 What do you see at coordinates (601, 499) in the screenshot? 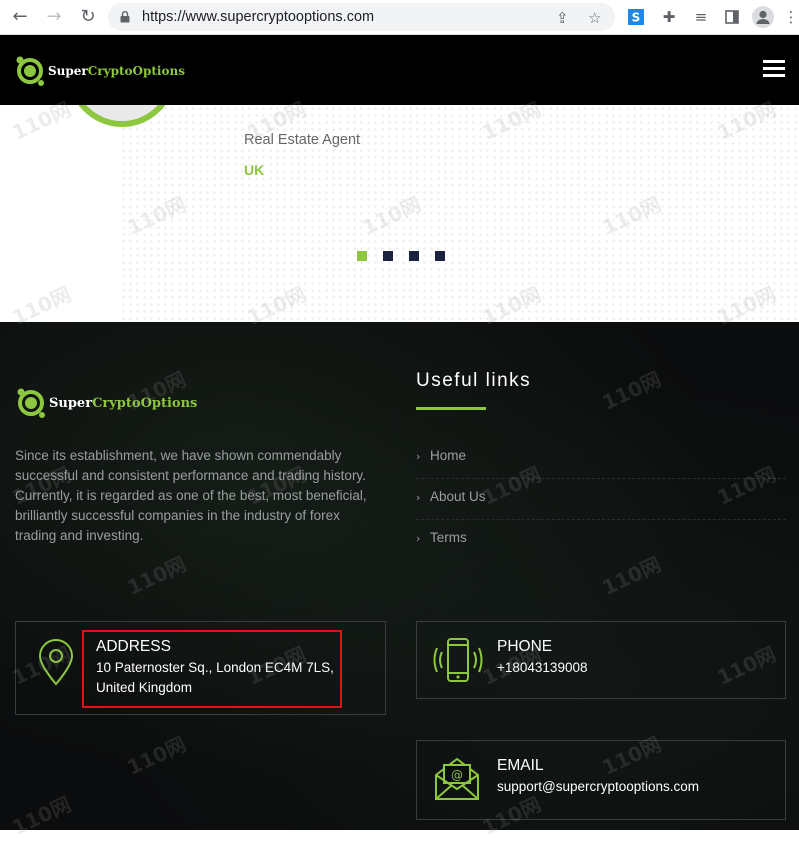
I see `footer-link-about-us: › About Us` at bounding box center [601, 499].